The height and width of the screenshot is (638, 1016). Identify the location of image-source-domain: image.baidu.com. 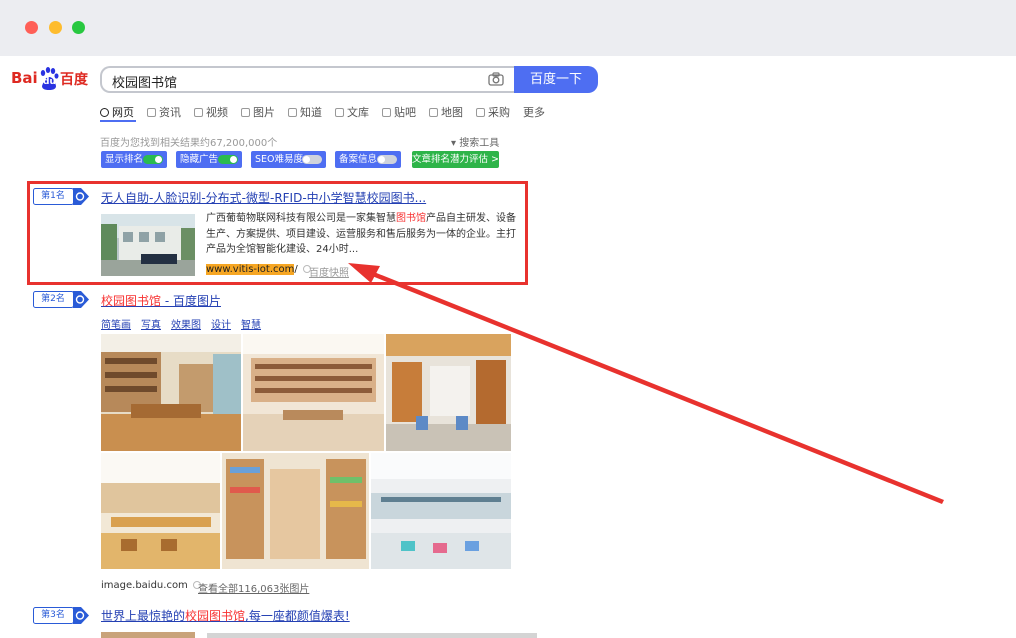
(153, 585).